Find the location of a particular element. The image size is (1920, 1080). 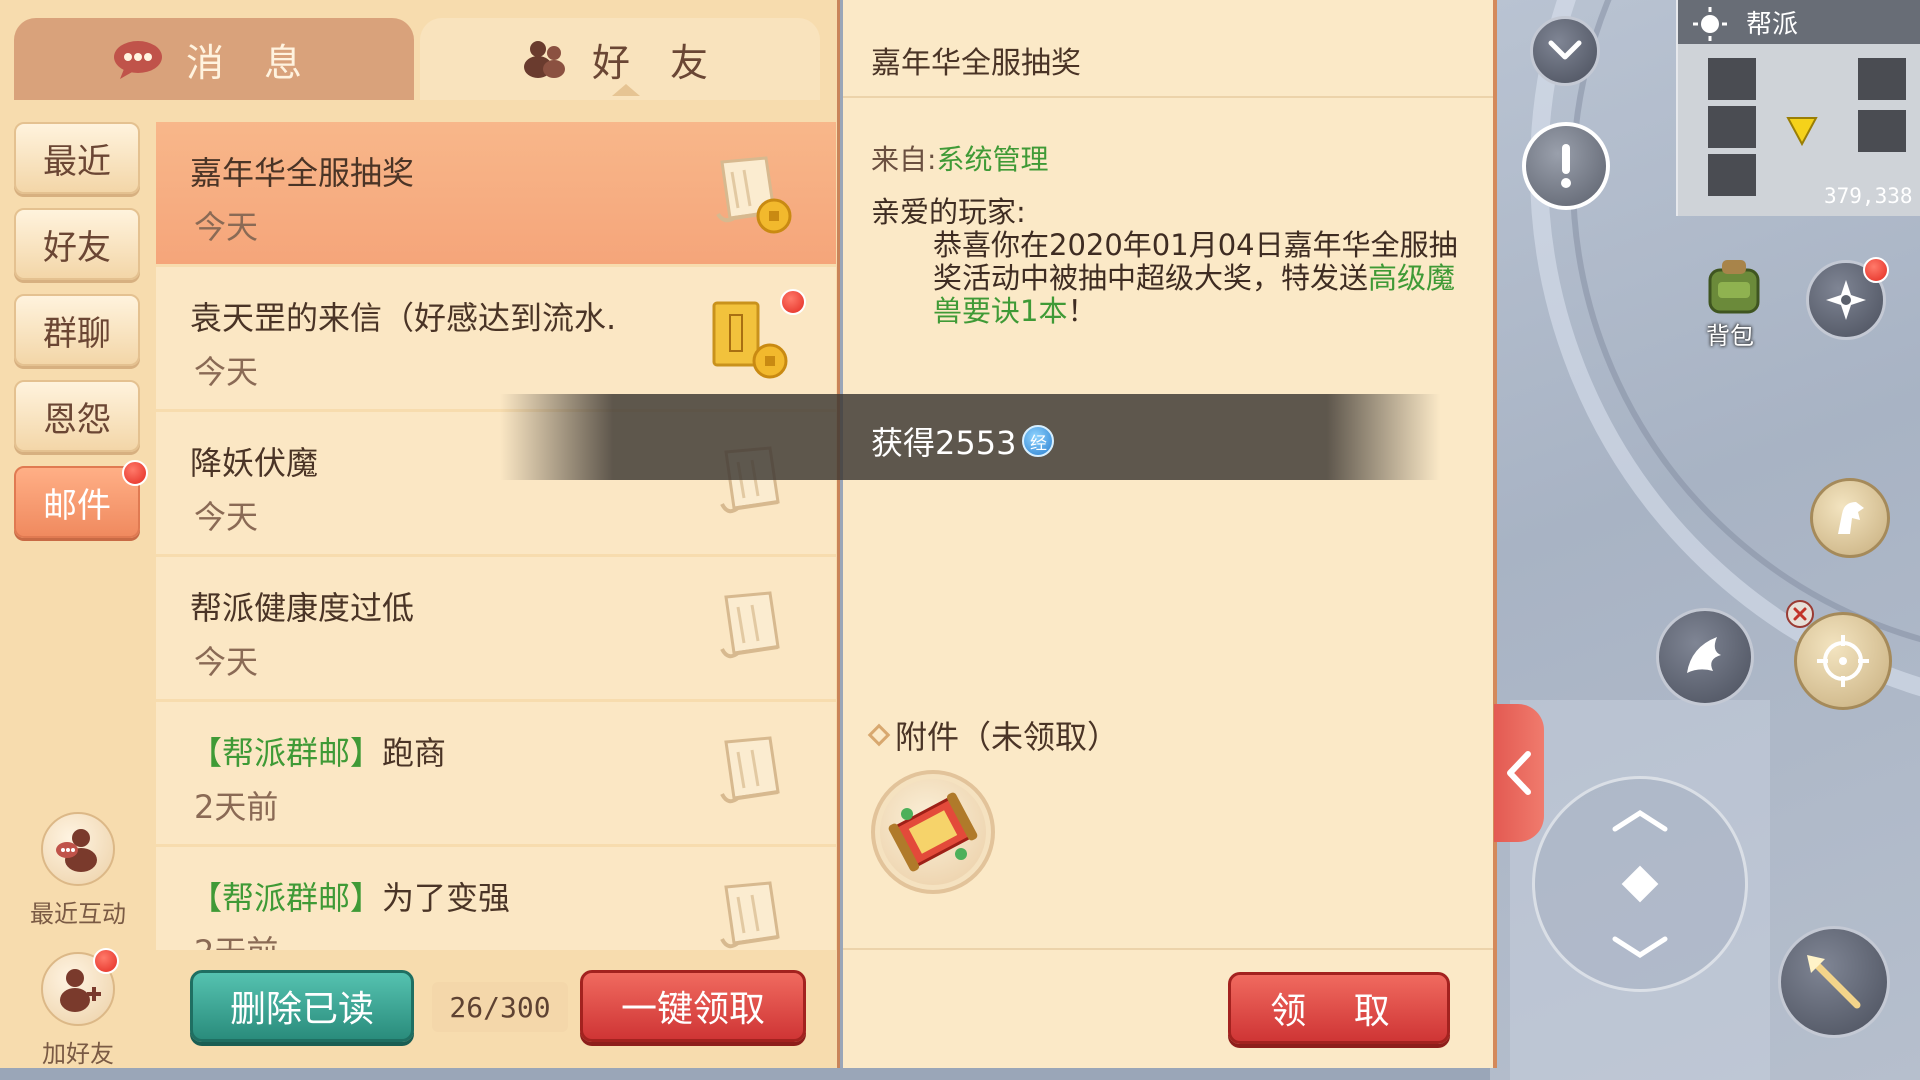

unread-dot is located at coordinates (793, 302).